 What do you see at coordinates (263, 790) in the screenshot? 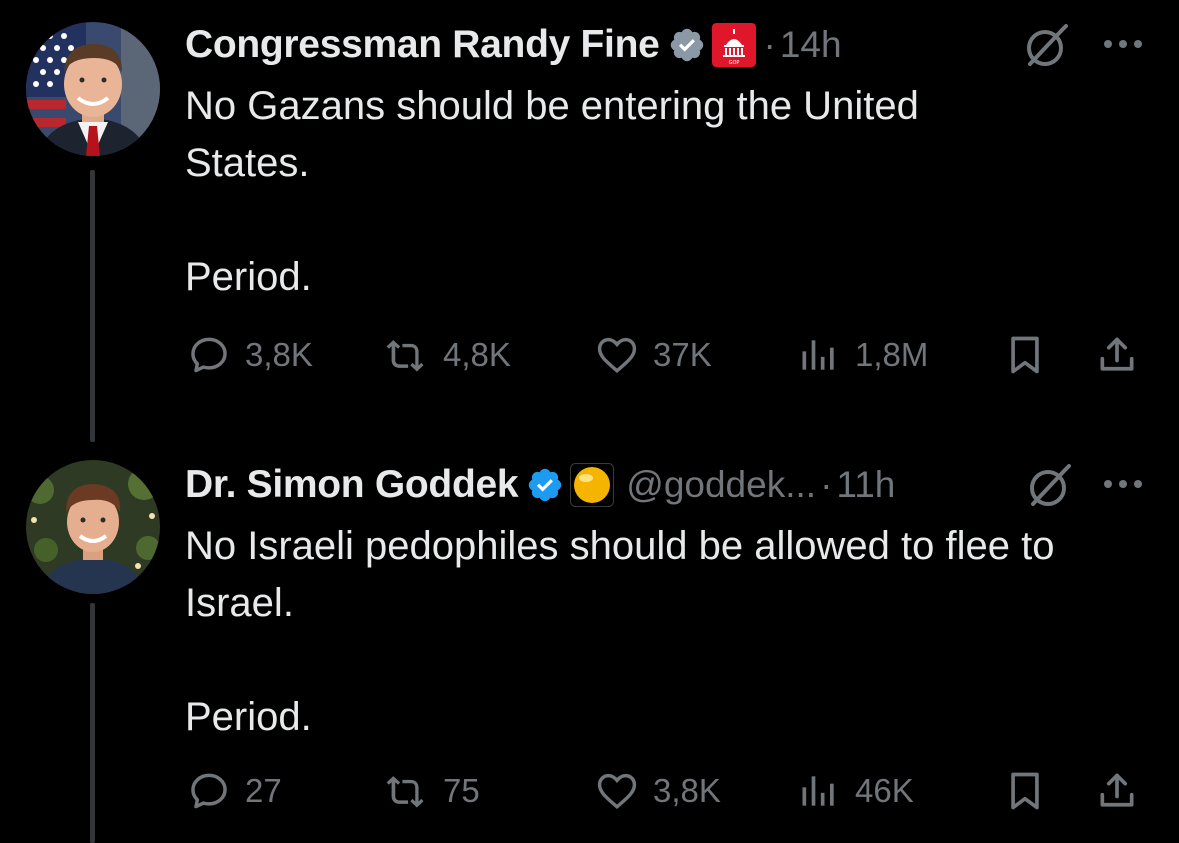
I see `reply-count: 27` at bounding box center [263, 790].